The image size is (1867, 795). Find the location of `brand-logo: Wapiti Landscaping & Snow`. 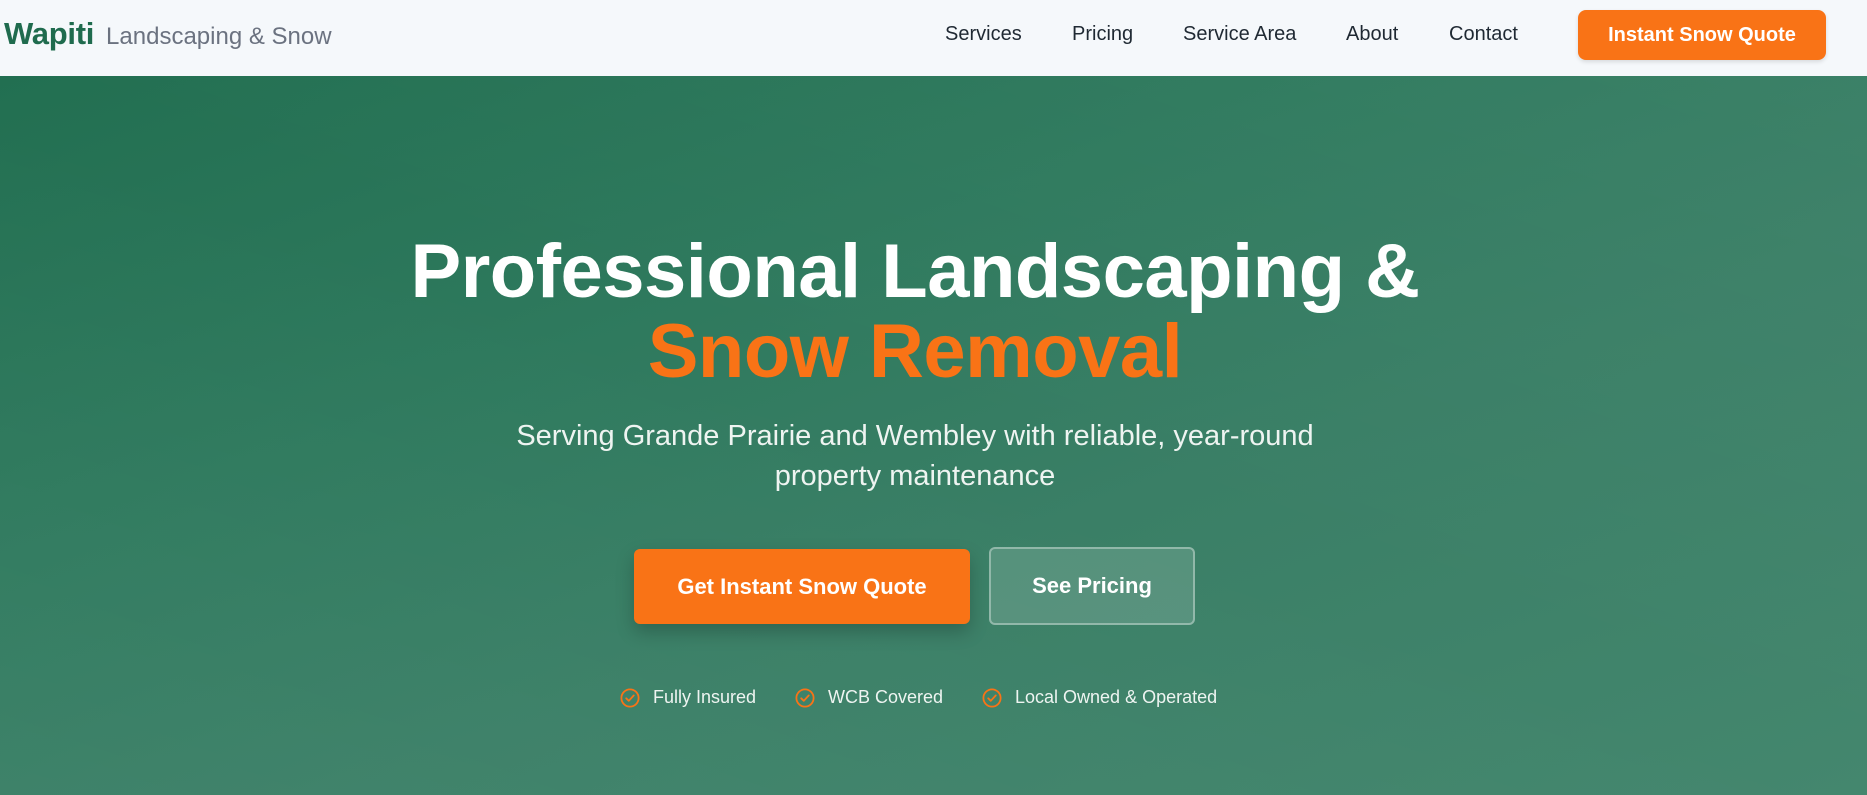

brand-logo: Wapiti Landscaping & Snow is located at coordinates (168, 34).